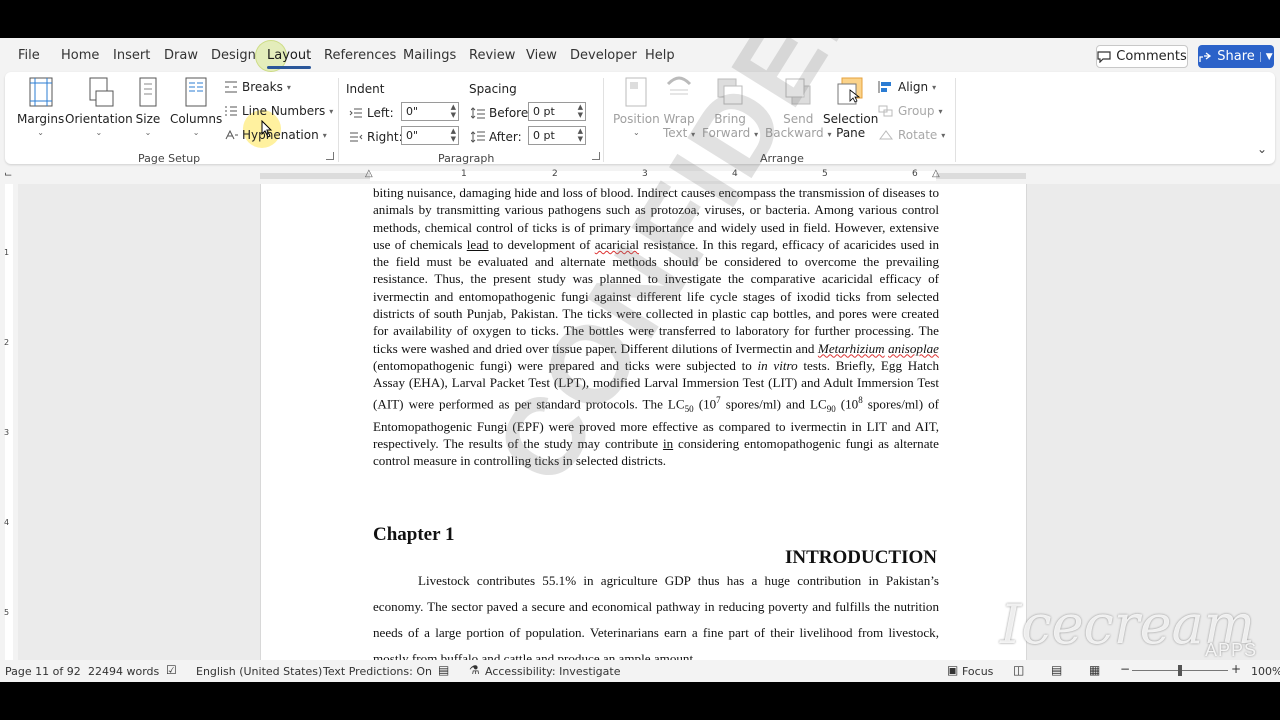 This screenshot has width=1280, height=720. What do you see at coordinates (936, 173) in the screenshot?
I see `right-indent-marker-icon: △` at bounding box center [936, 173].